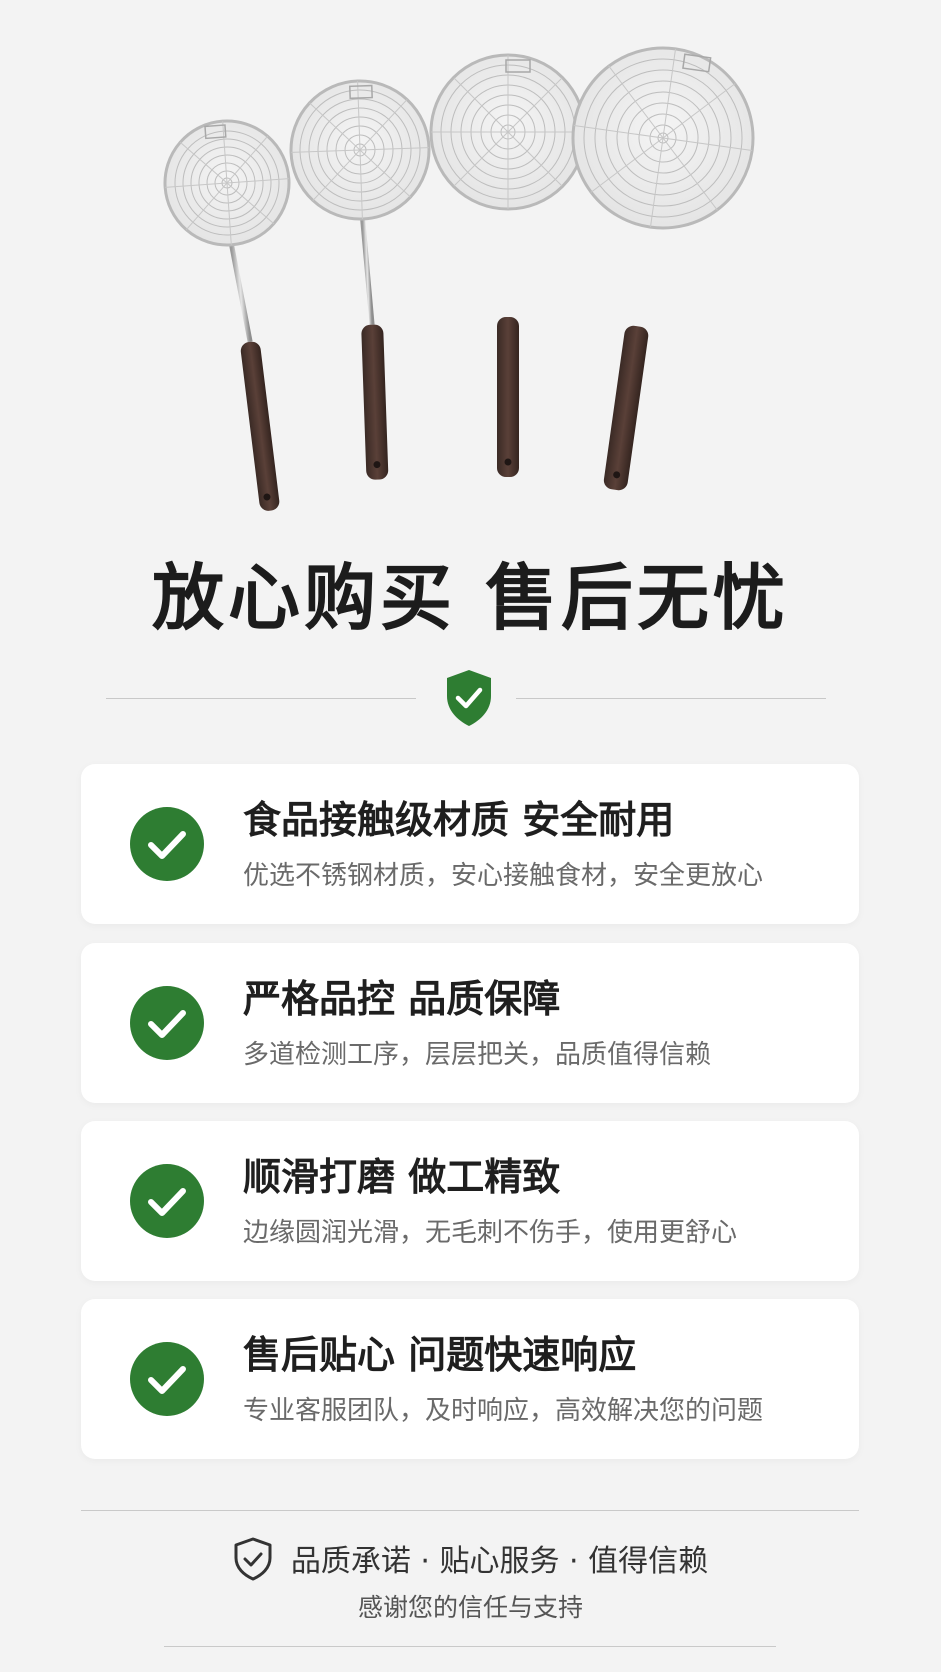 This screenshot has height=1672, width=941. I want to click on divider-line-left, so click(261, 698).